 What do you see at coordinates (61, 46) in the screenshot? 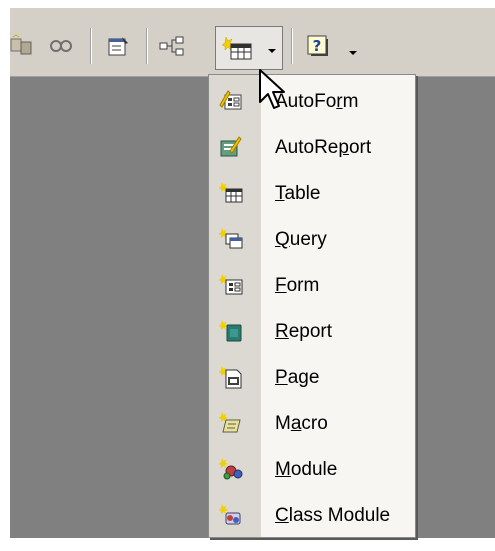
I see `link-icon` at bounding box center [61, 46].